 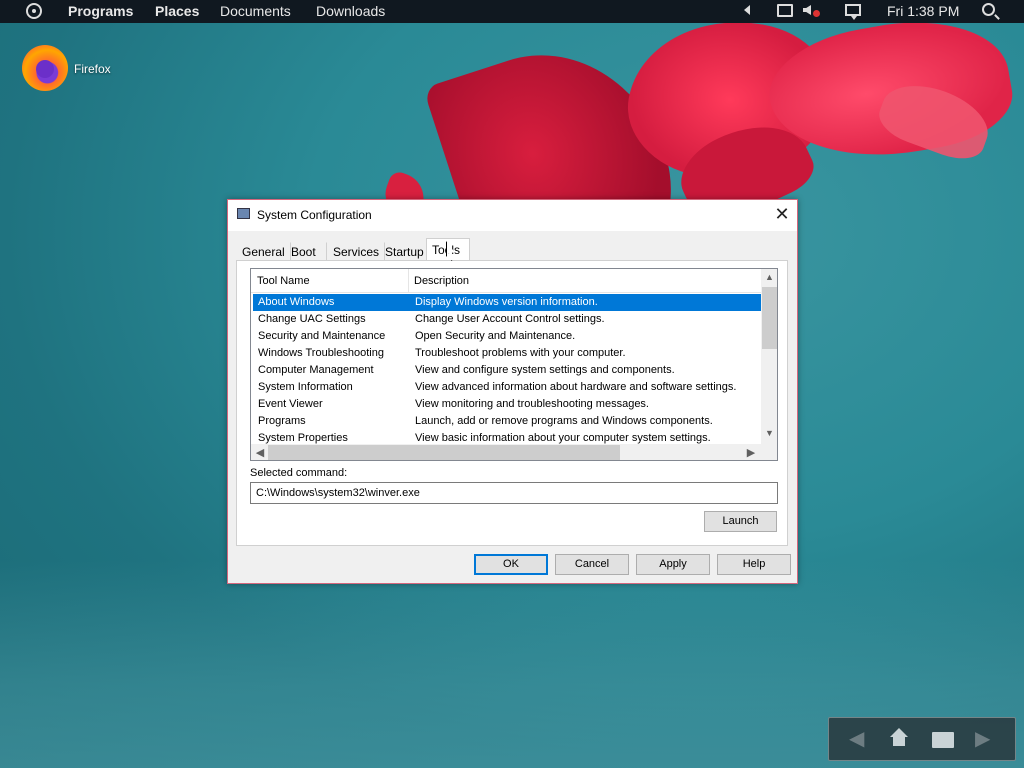 I want to click on menu-documents: Documents, so click(x=255, y=11).